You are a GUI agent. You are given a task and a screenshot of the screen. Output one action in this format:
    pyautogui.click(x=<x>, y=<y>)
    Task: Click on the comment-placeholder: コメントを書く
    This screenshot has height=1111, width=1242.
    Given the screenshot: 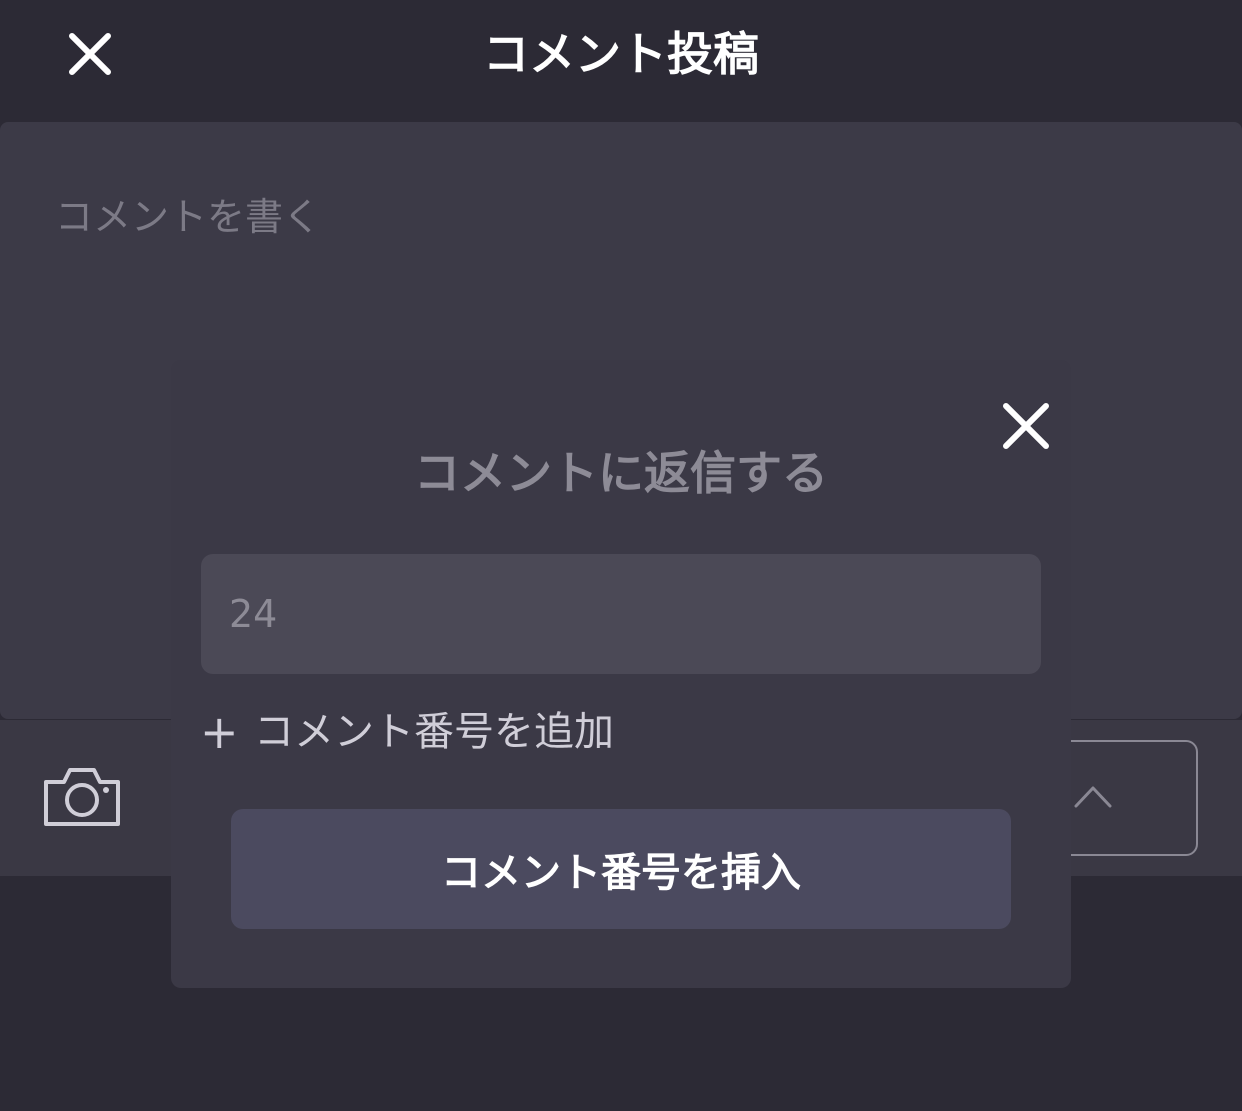 What is the action you would take?
    pyautogui.click(x=188, y=217)
    